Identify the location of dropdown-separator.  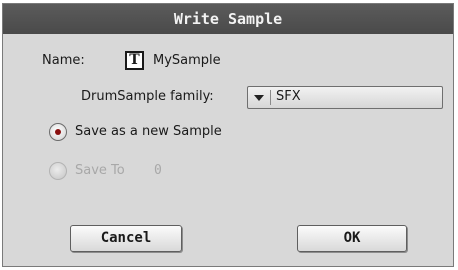
(270, 97).